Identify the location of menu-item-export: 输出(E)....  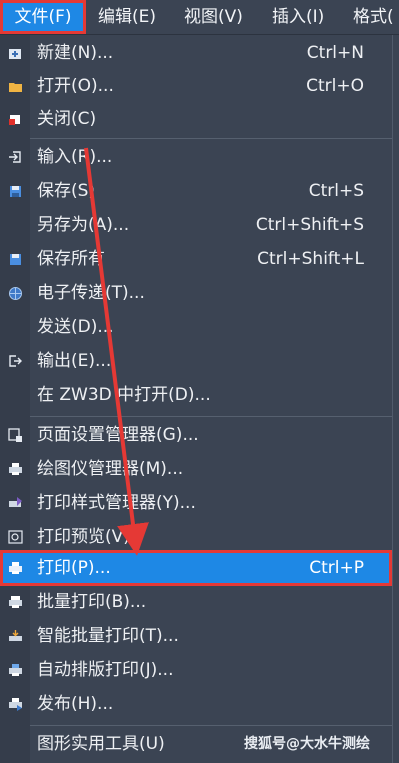
(196, 361).